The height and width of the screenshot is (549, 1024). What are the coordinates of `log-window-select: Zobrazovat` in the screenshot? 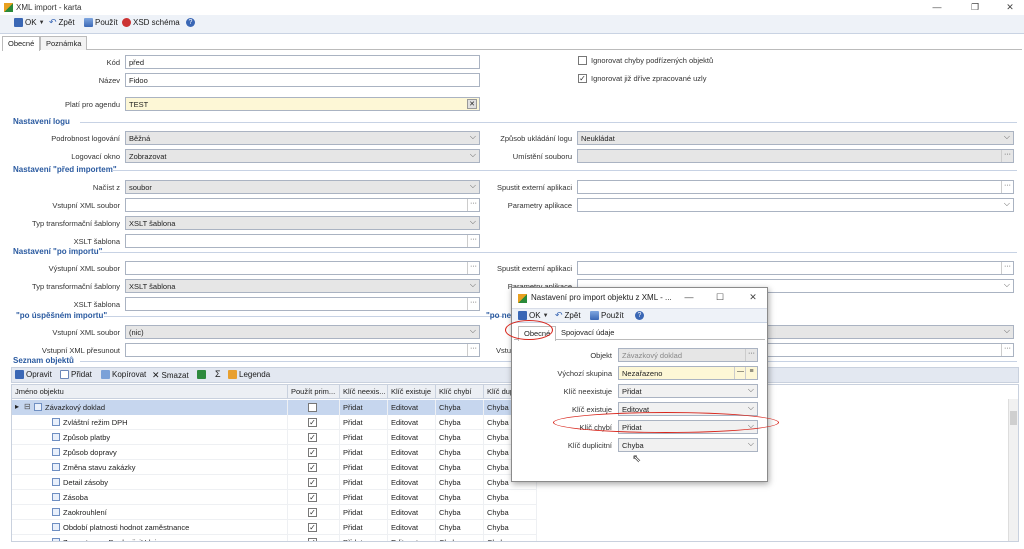 It's located at (302, 156).